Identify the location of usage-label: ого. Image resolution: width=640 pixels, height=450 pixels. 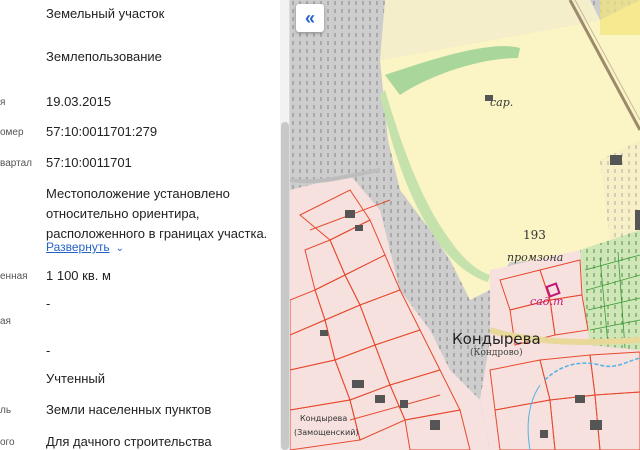
(7, 442).